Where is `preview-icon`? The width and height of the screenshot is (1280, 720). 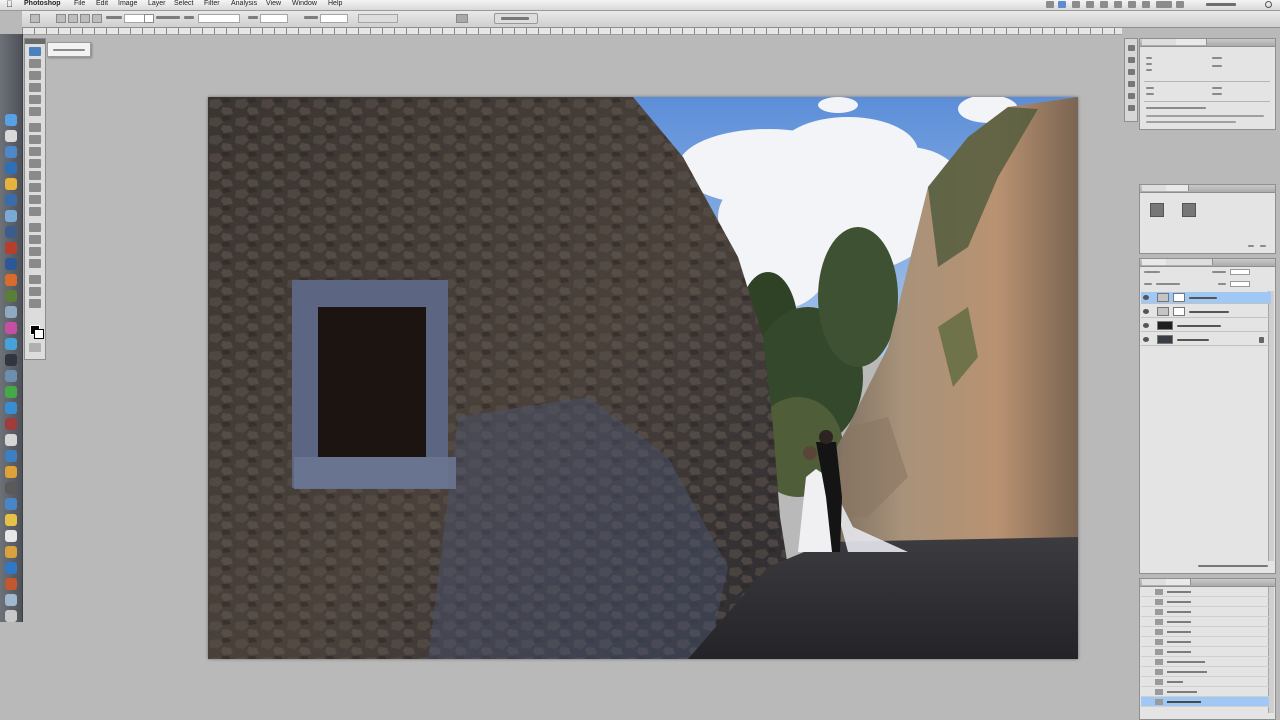 preview-icon is located at coordinates (11, 312).